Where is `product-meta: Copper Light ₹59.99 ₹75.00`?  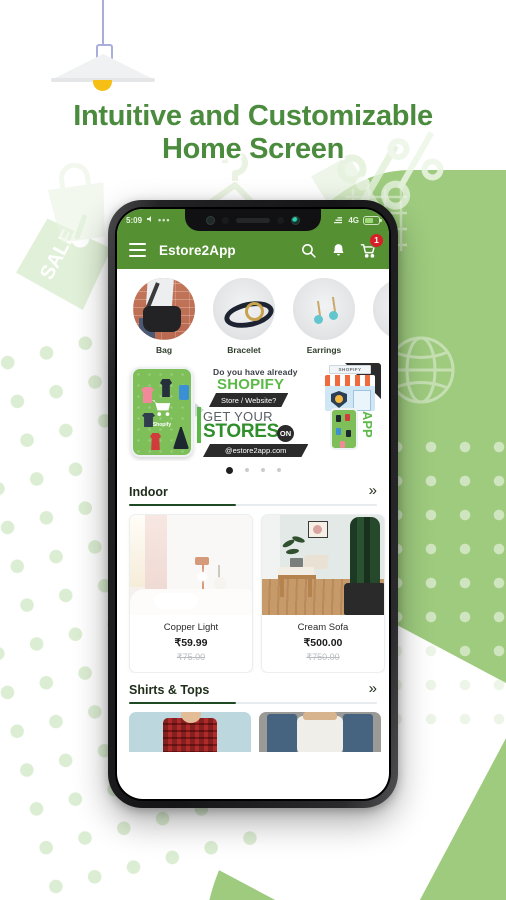
product-meta: Copper Light ₹59.99 ₹75.00 is located at coordinates (191, 643).